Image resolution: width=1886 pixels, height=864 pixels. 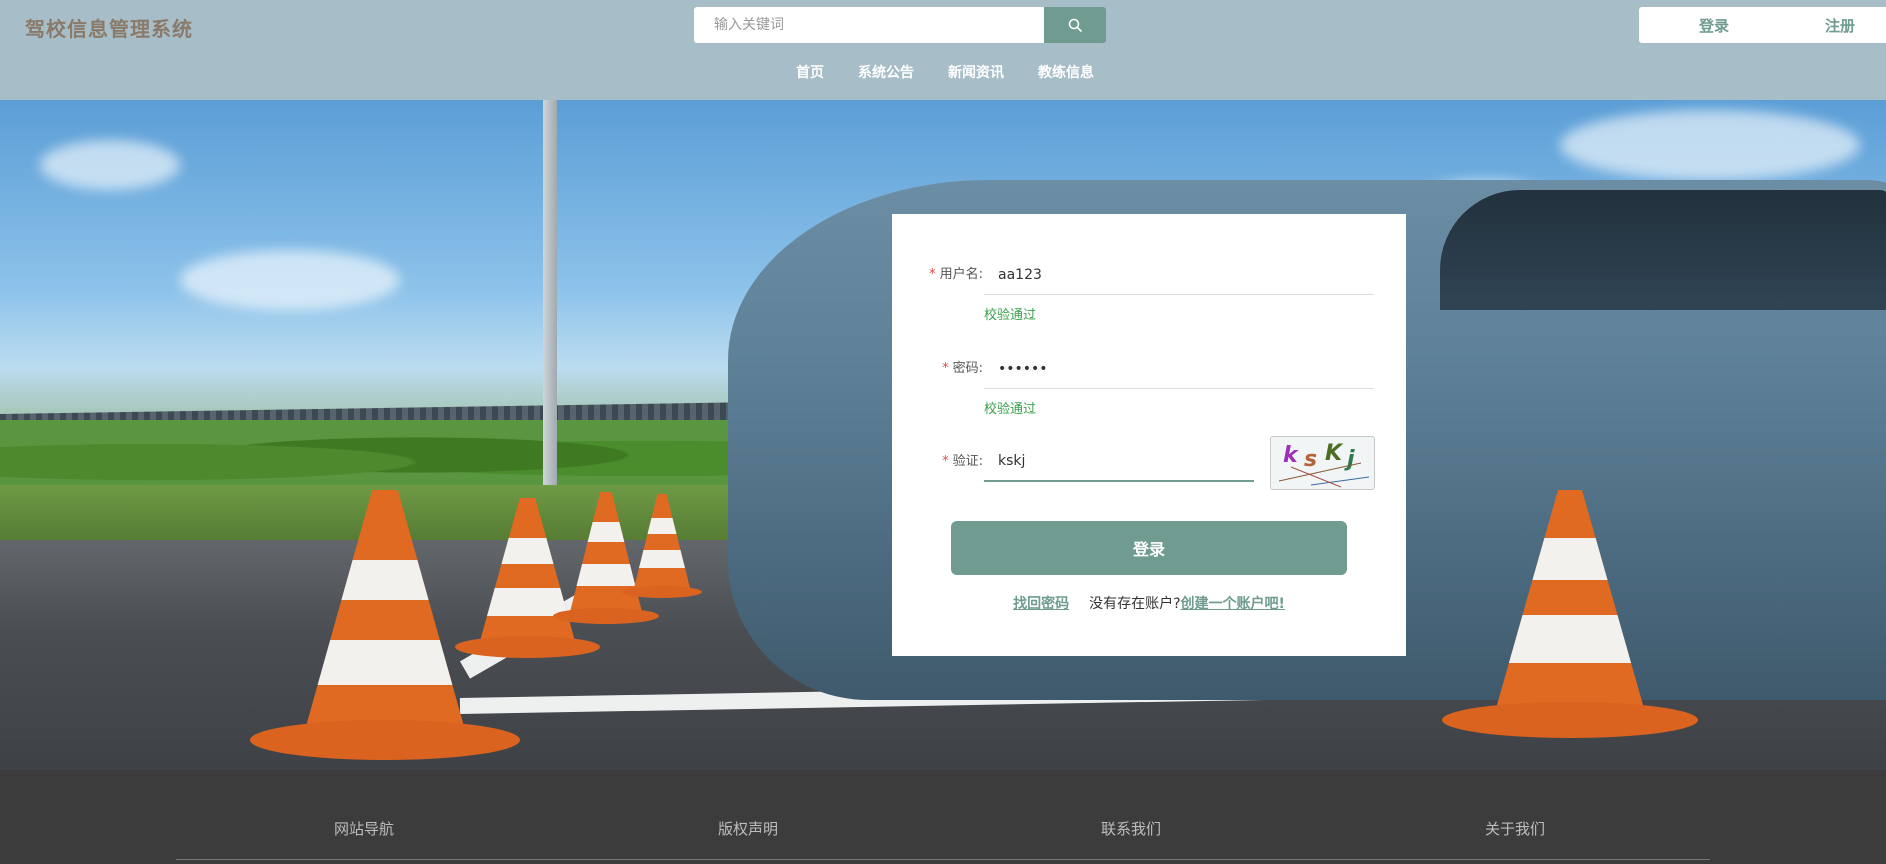 I want to click on site-brand: 驾校信息管理系统, so click(x=109, y=29).